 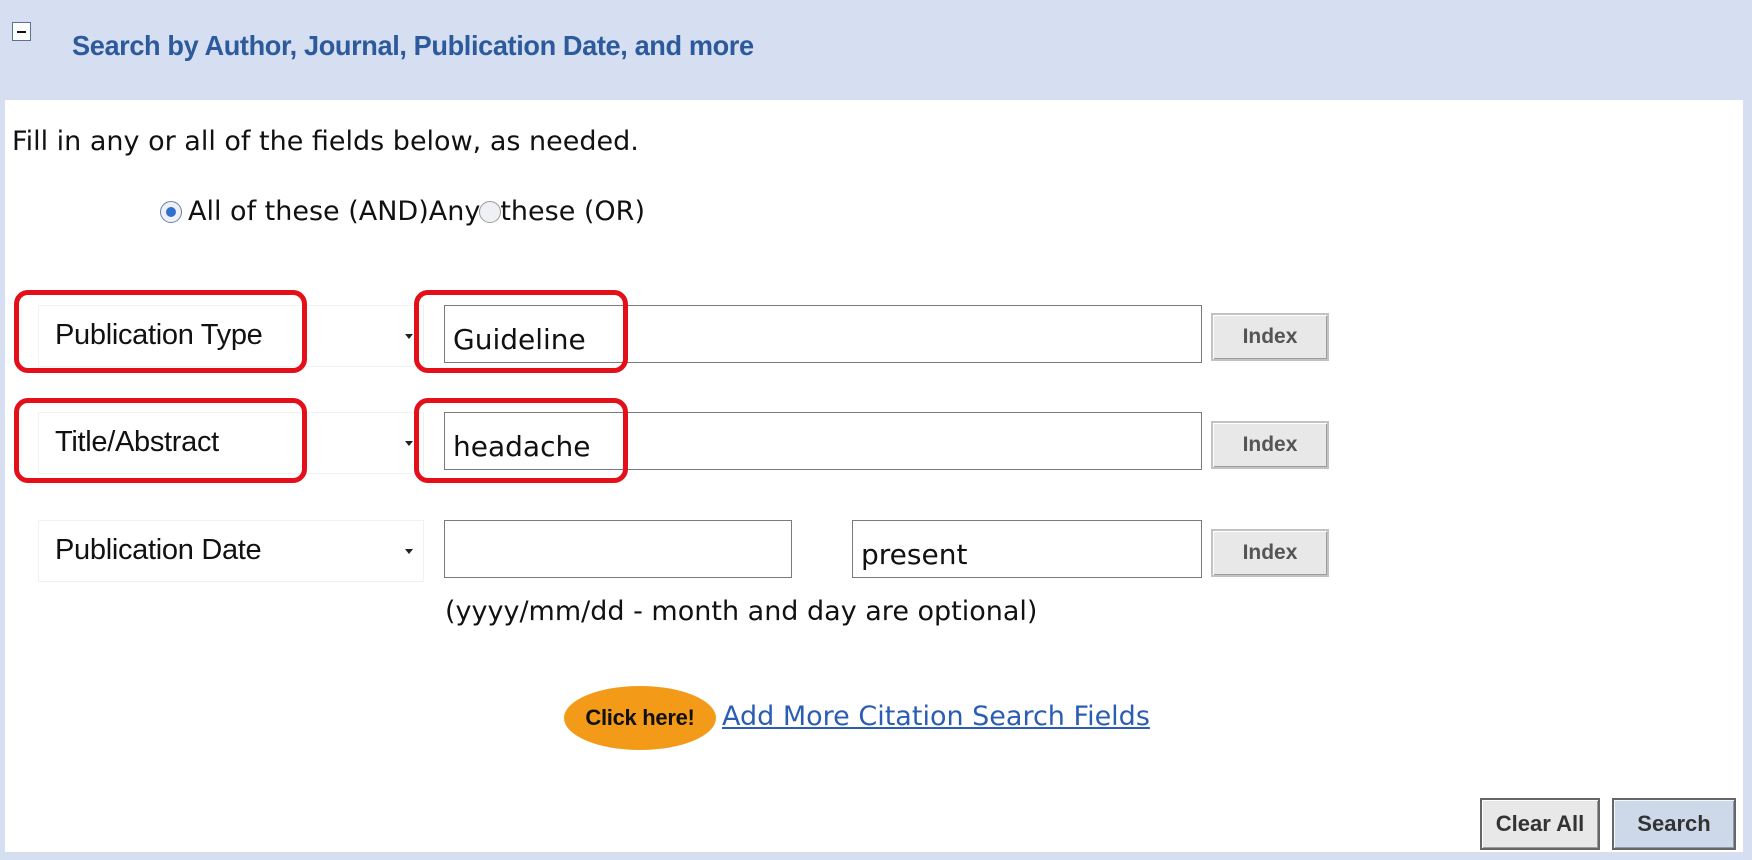 What do you see at coordinates (1027, 549) in the screenshot?
I see `date-to-input` at bounding box center [1027, 549].